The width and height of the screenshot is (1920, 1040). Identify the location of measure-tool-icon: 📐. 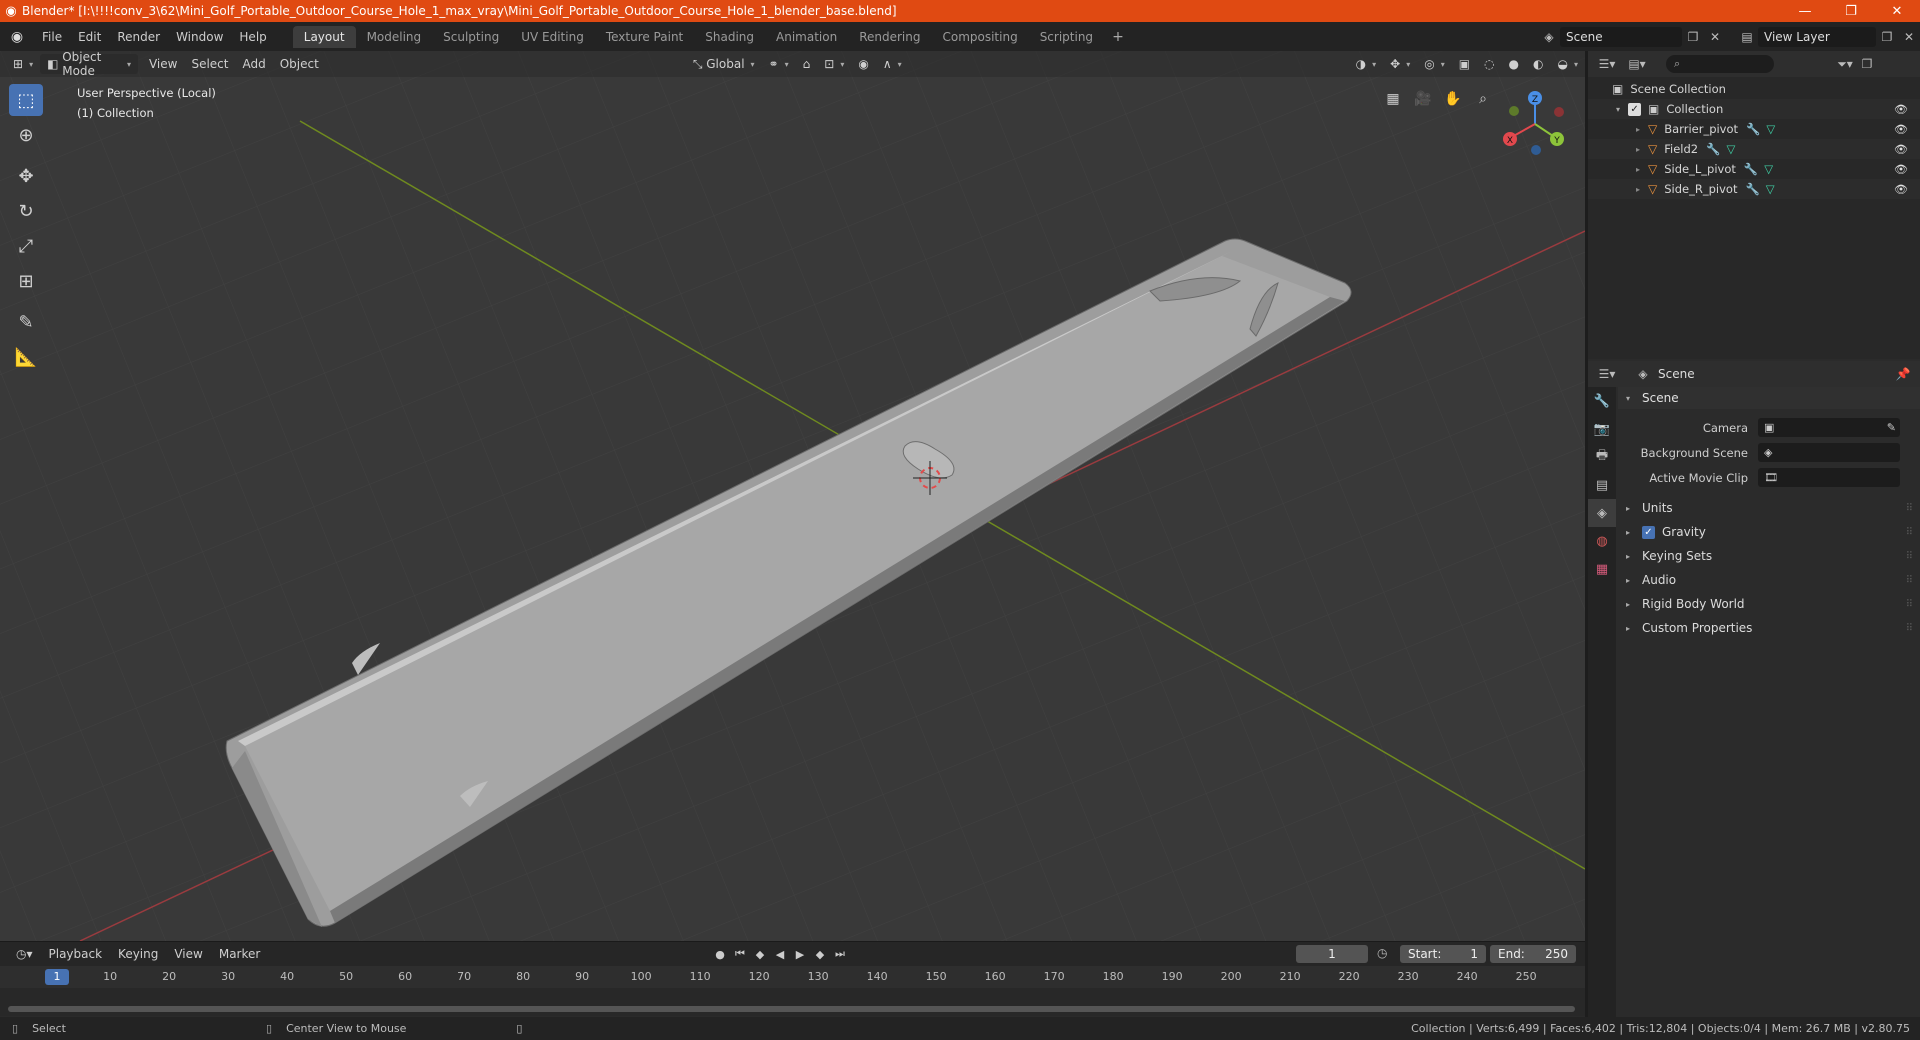
(26, 357).